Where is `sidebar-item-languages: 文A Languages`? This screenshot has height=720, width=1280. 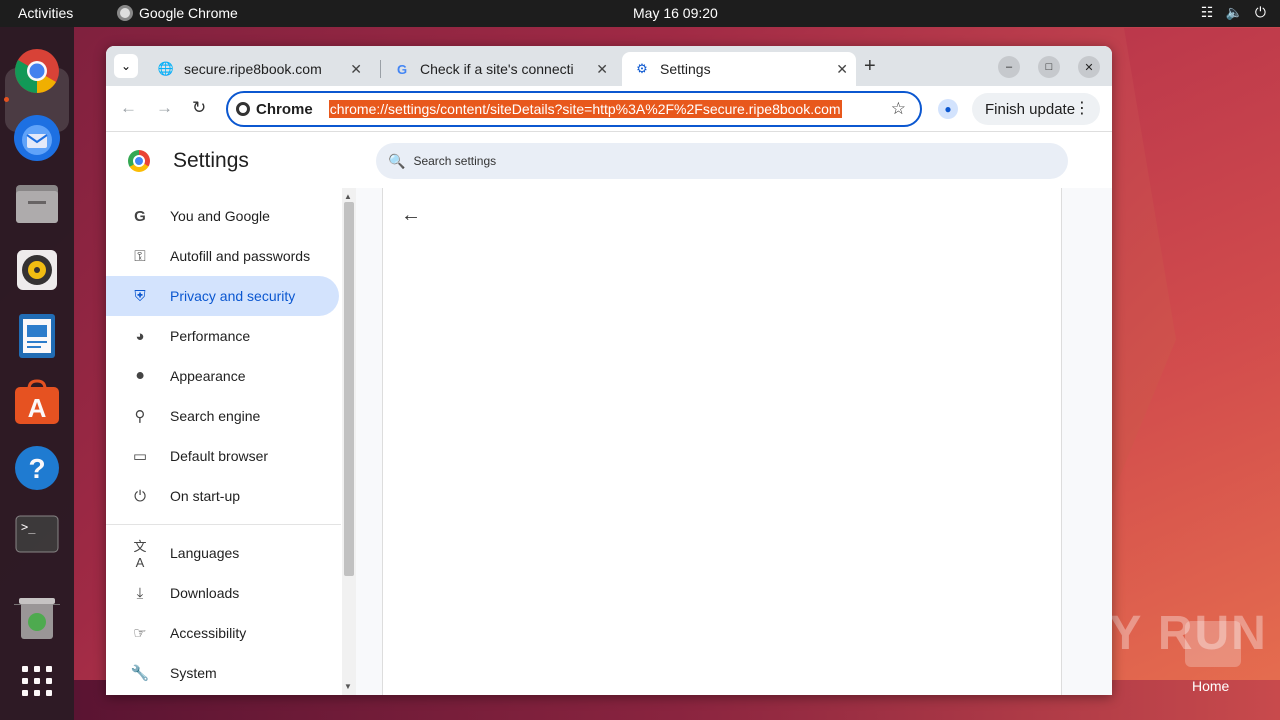
sidebar-item-languages: 文A Languages is located at coordinates (222, 553).